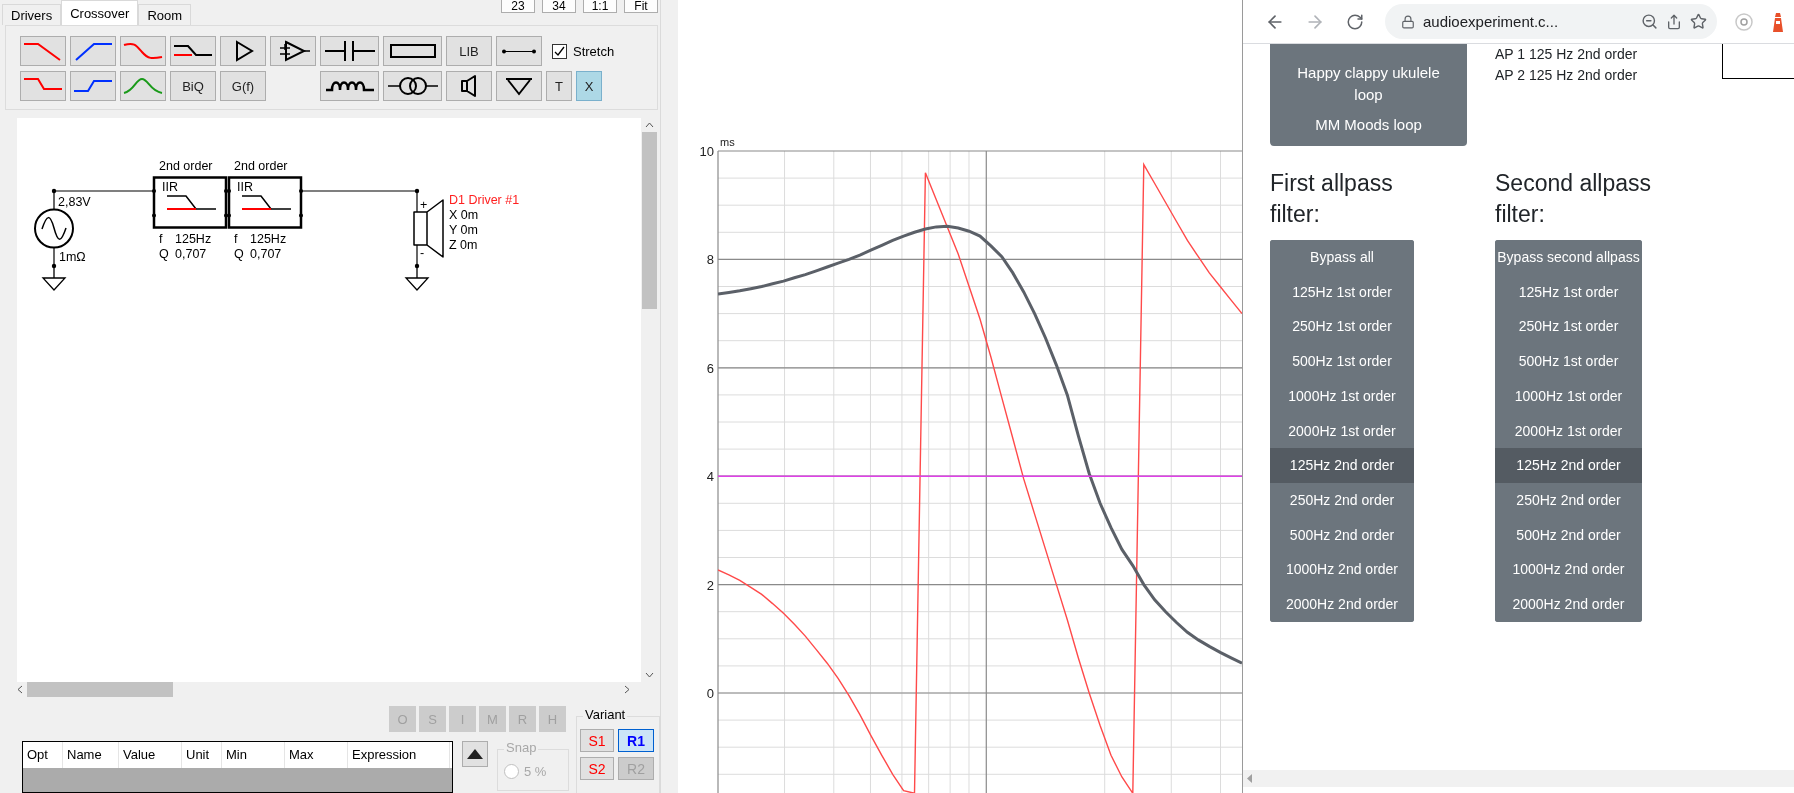 The image size is (1794, 793). I want to click on driver-x-position: X 0m, so click(464, 215).